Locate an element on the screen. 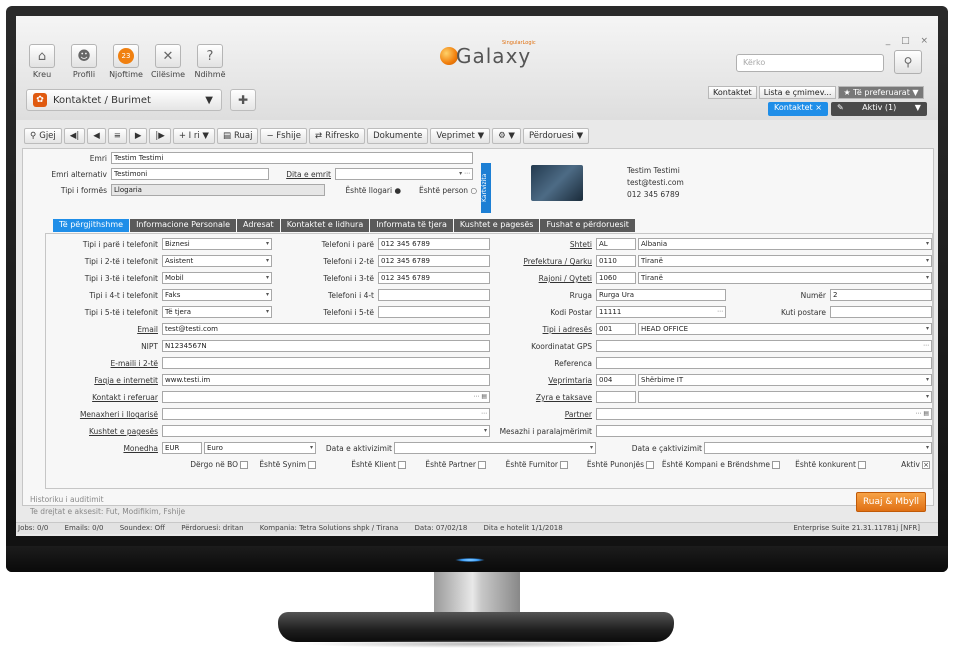 This screenshot has width=954, height=658. contact-photo is located at coordinates (557, 183).